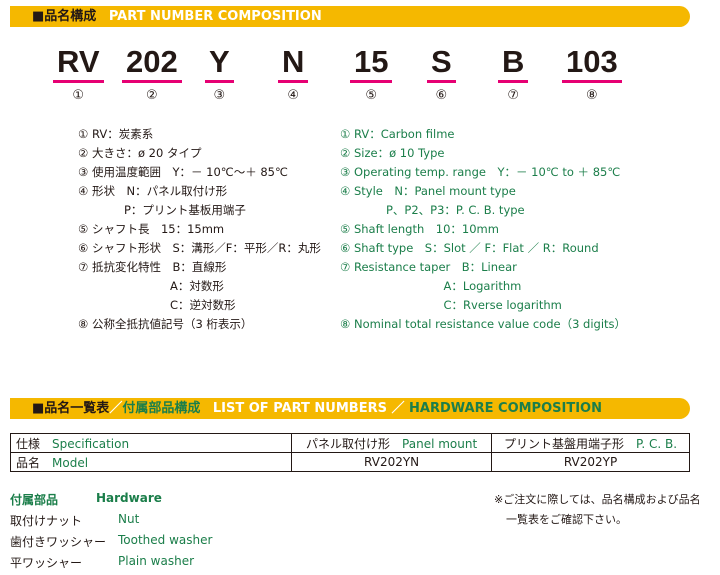  What do you see at coordinates (153, 191) in the screenshot?
I see `jp-line-4: ④ 形状 N：パネル取付け形` at bounding box center [153, 191].